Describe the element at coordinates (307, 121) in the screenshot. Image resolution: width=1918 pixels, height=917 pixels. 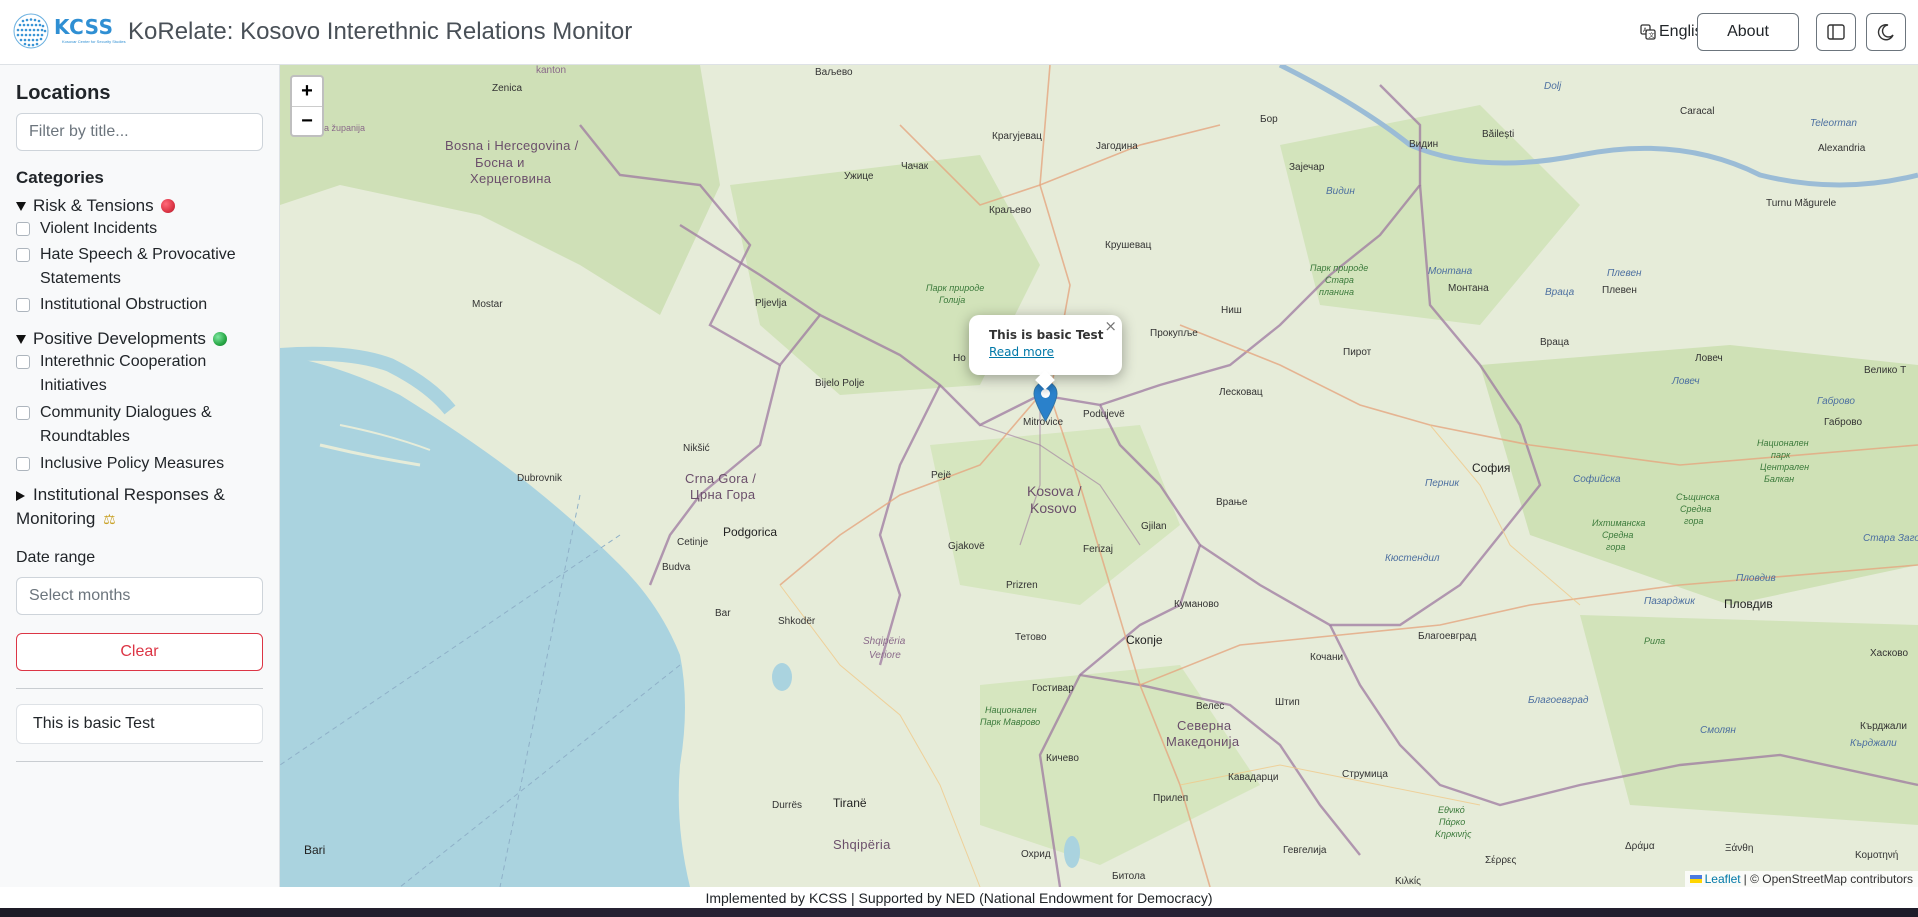
I see `zoom-out-button: −` at that location.